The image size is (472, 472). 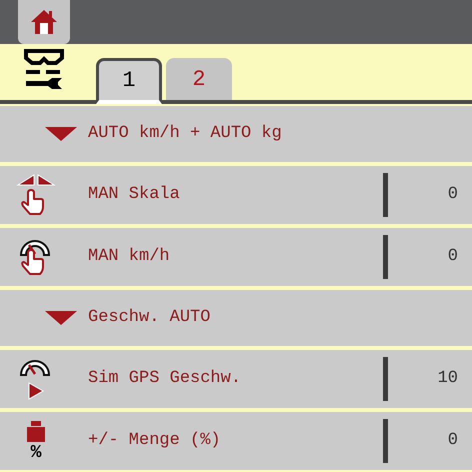 What do you see at coordinates (236, 195) in the screenshot?
I see `setting-row: MAN Skala 0` at bounding box center [236, 195].